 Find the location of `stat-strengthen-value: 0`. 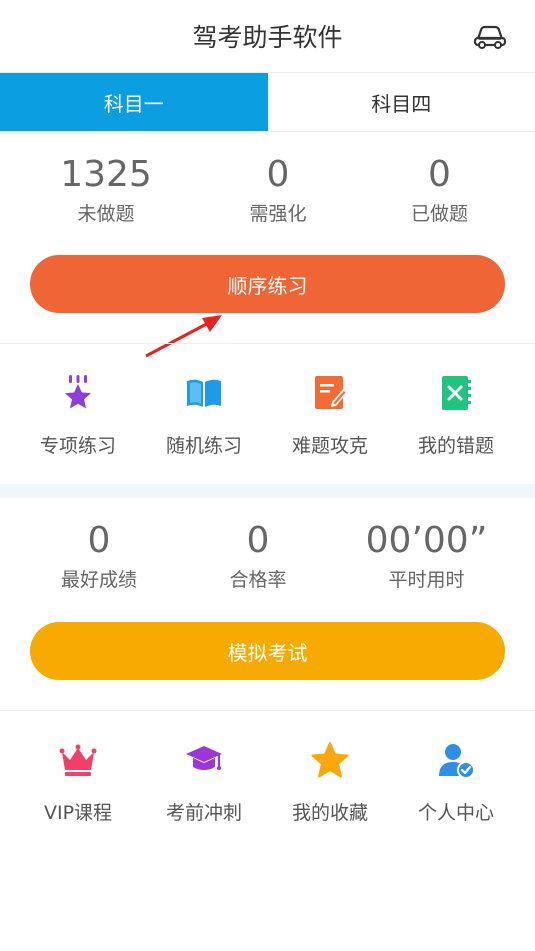

stat-strengthen-value: 0 is located at coordinates (278, 174).